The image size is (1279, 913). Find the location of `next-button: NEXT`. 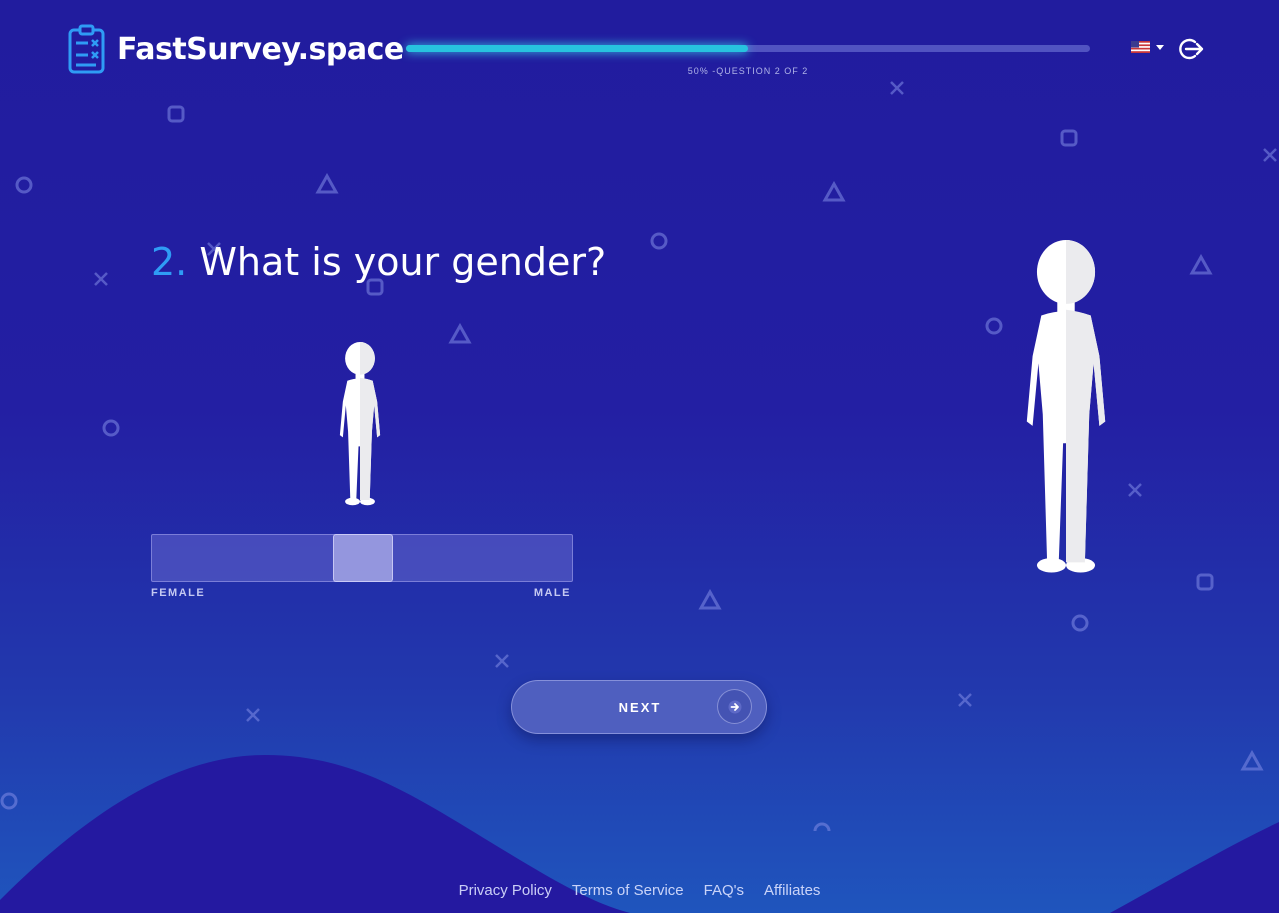

next-button: NEXT is located at coordinates (639, 707).